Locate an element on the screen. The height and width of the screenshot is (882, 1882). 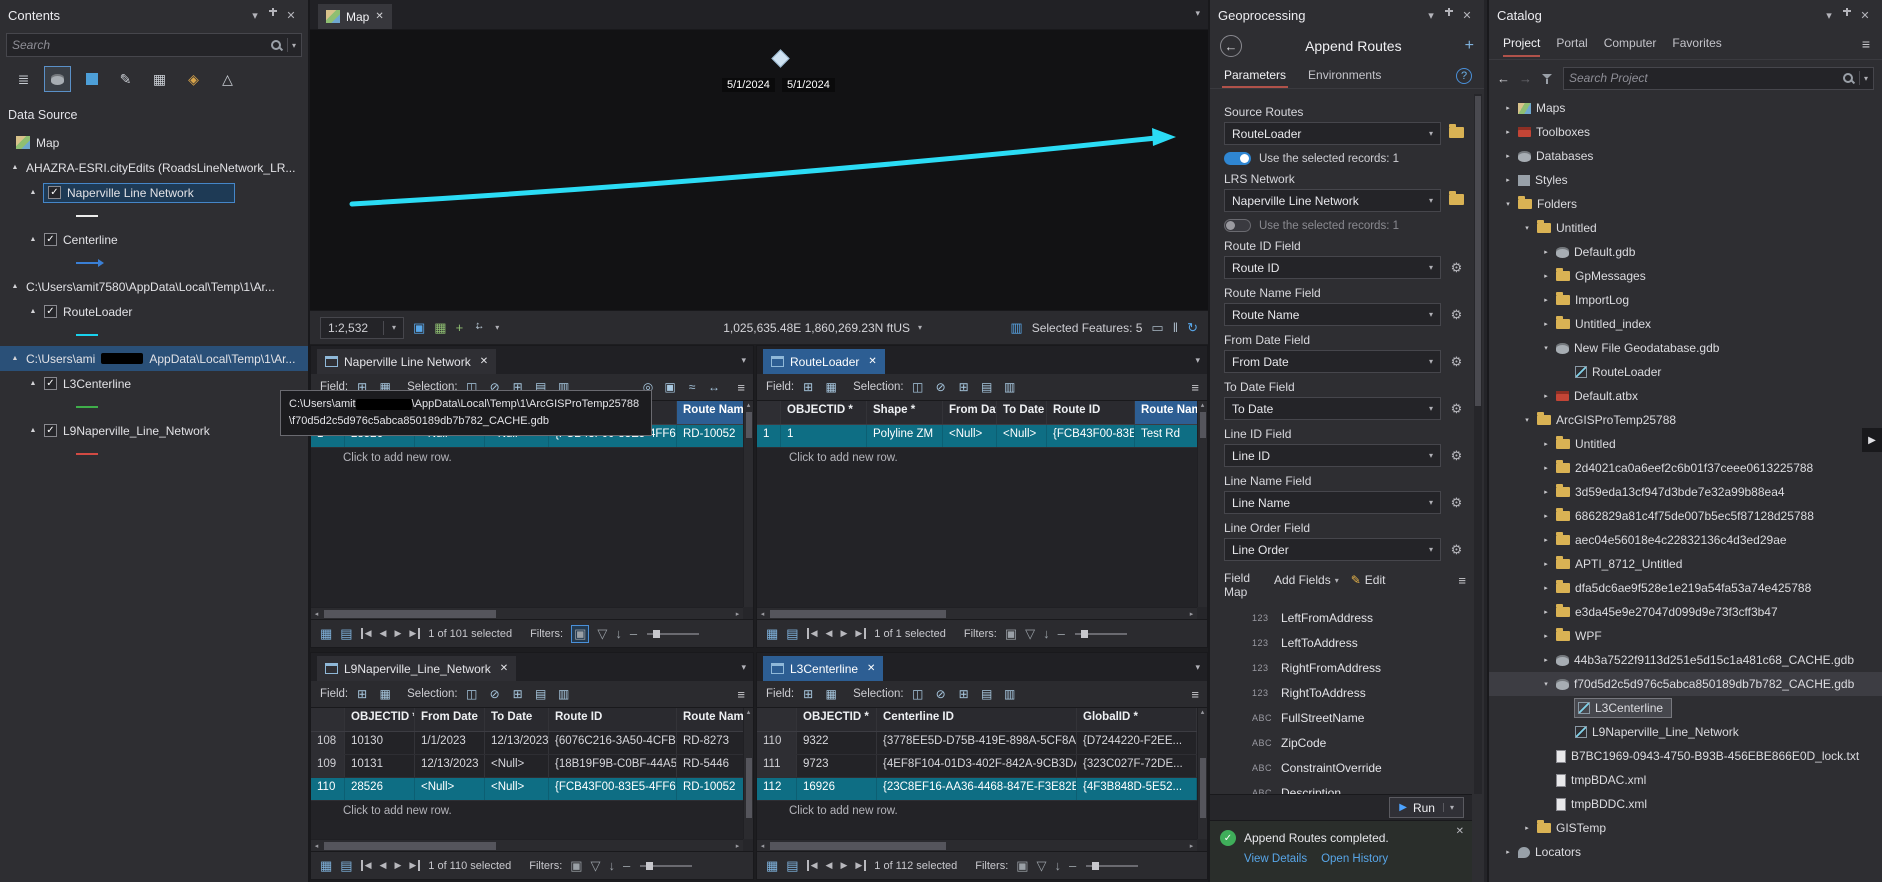
table-cell: 12/13/2023 is located at coordinates (450, 766).